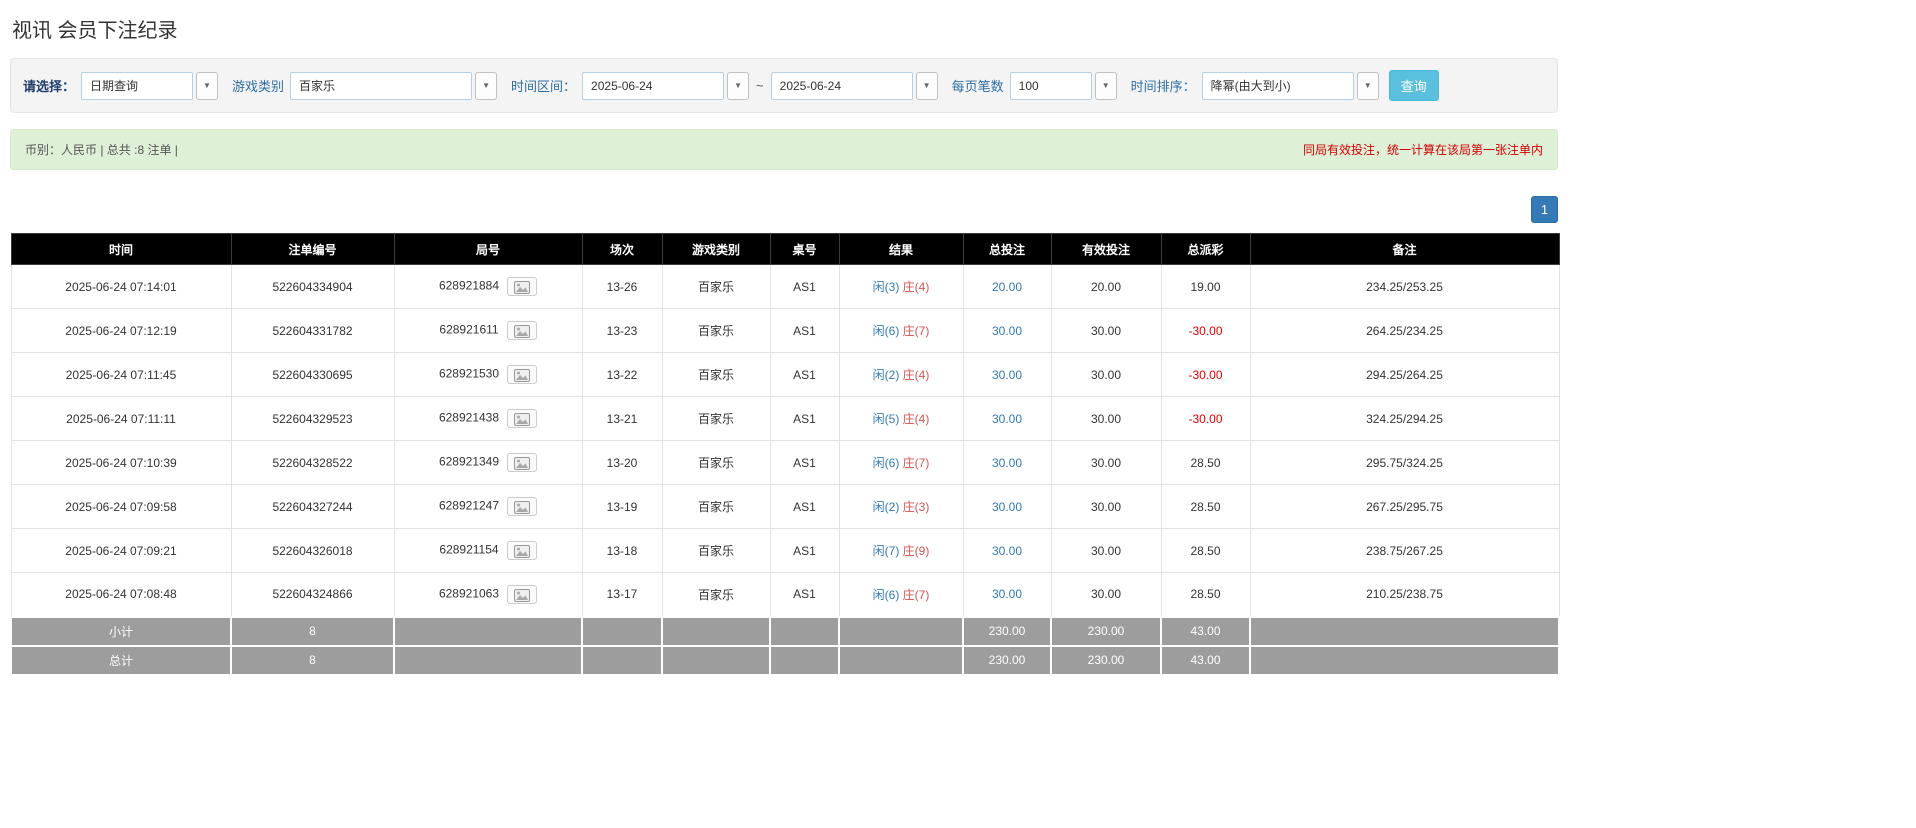 This screenshot has height=828, width=1916. I want to click on page-button-1: 1, so click(1544, 209).